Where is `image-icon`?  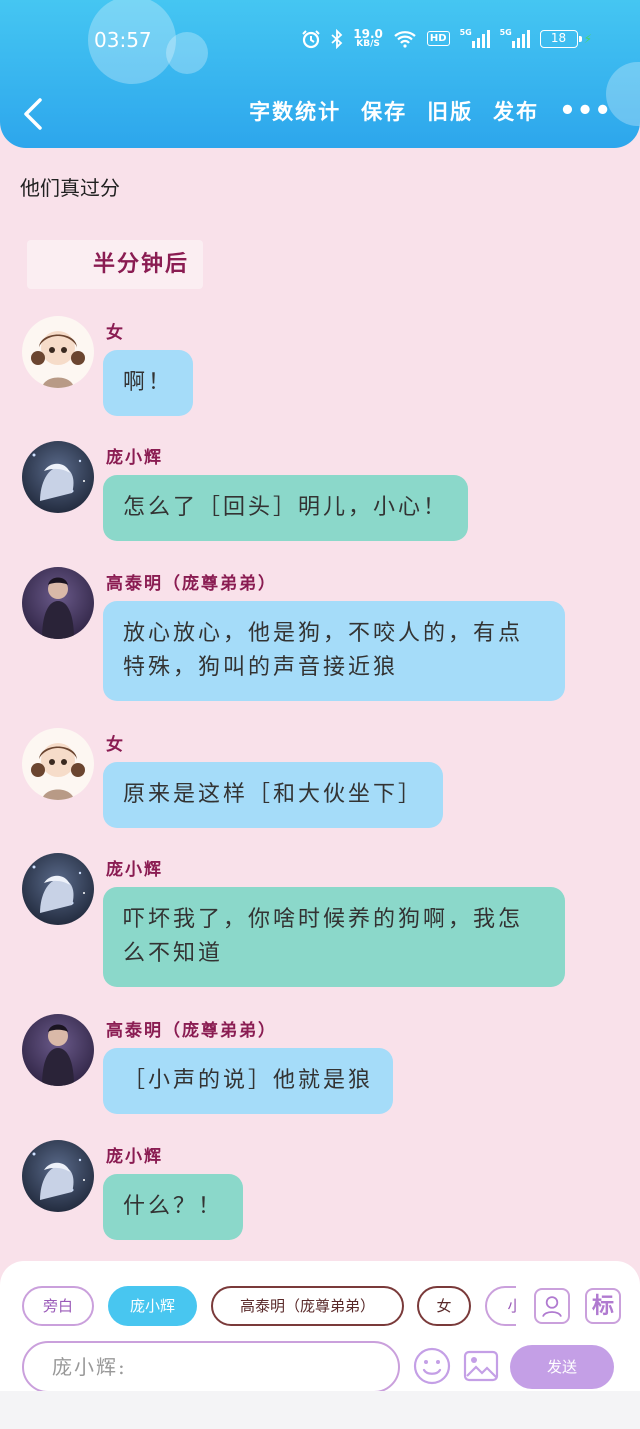 image-icon is located at coordinates (481, 1366).